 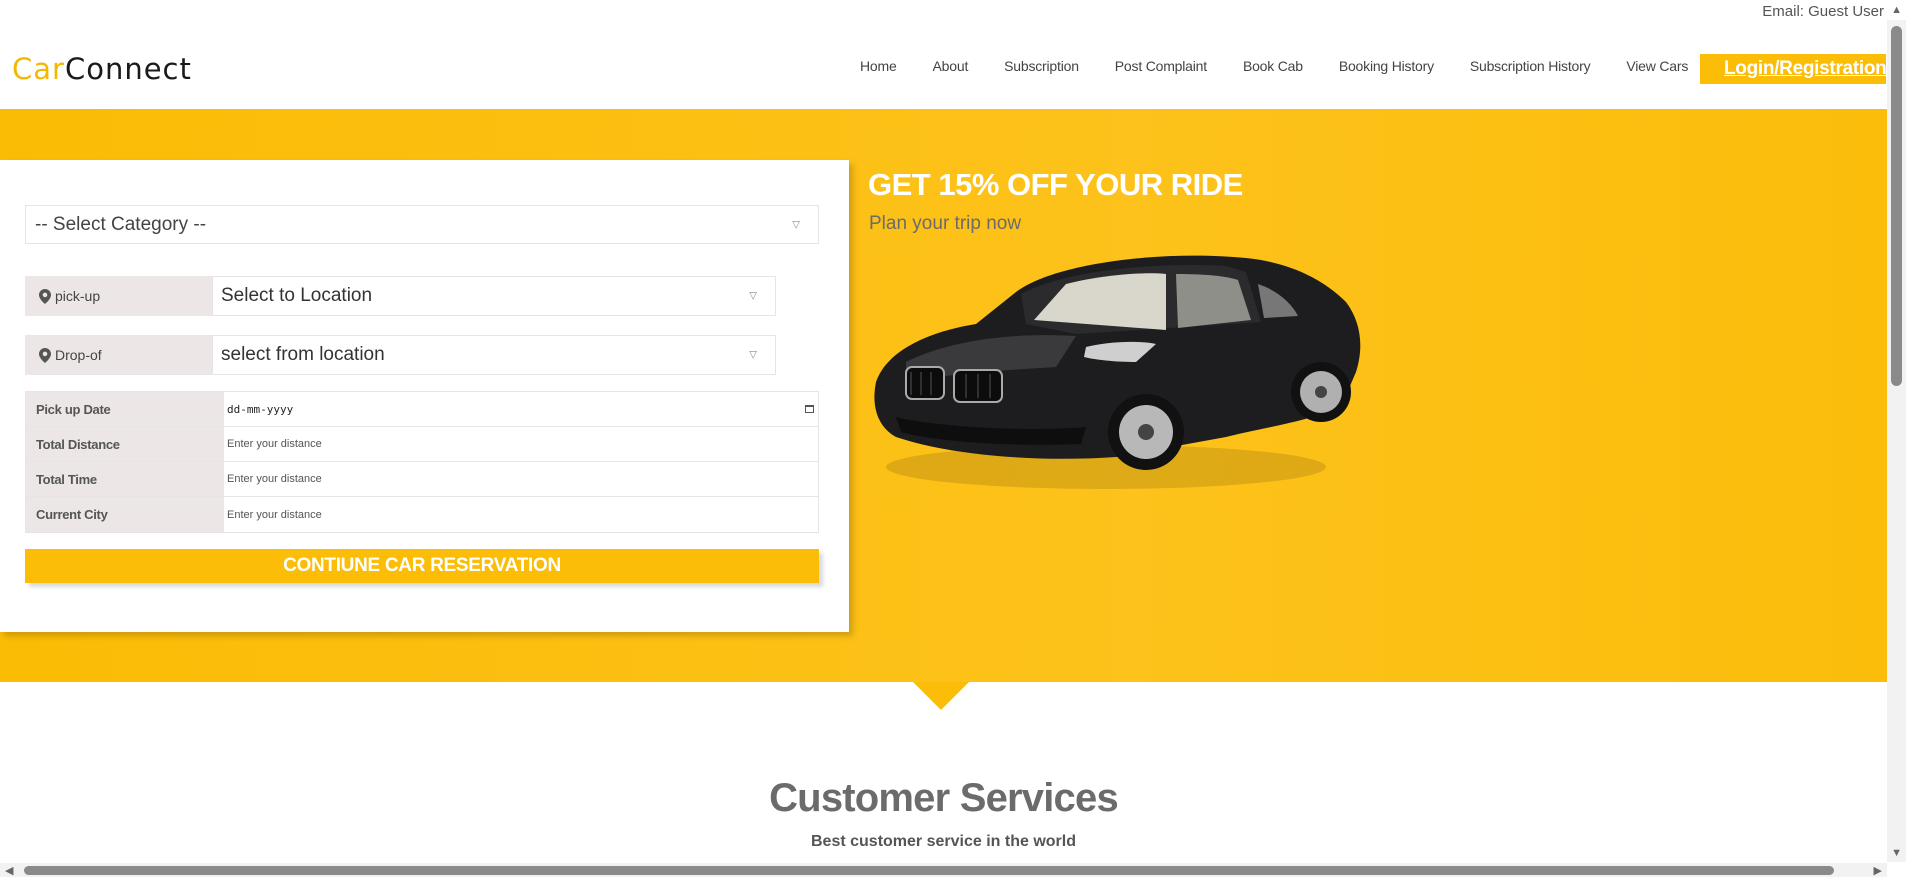 I want to click on nav-about: About, so click(x=951, y=66).